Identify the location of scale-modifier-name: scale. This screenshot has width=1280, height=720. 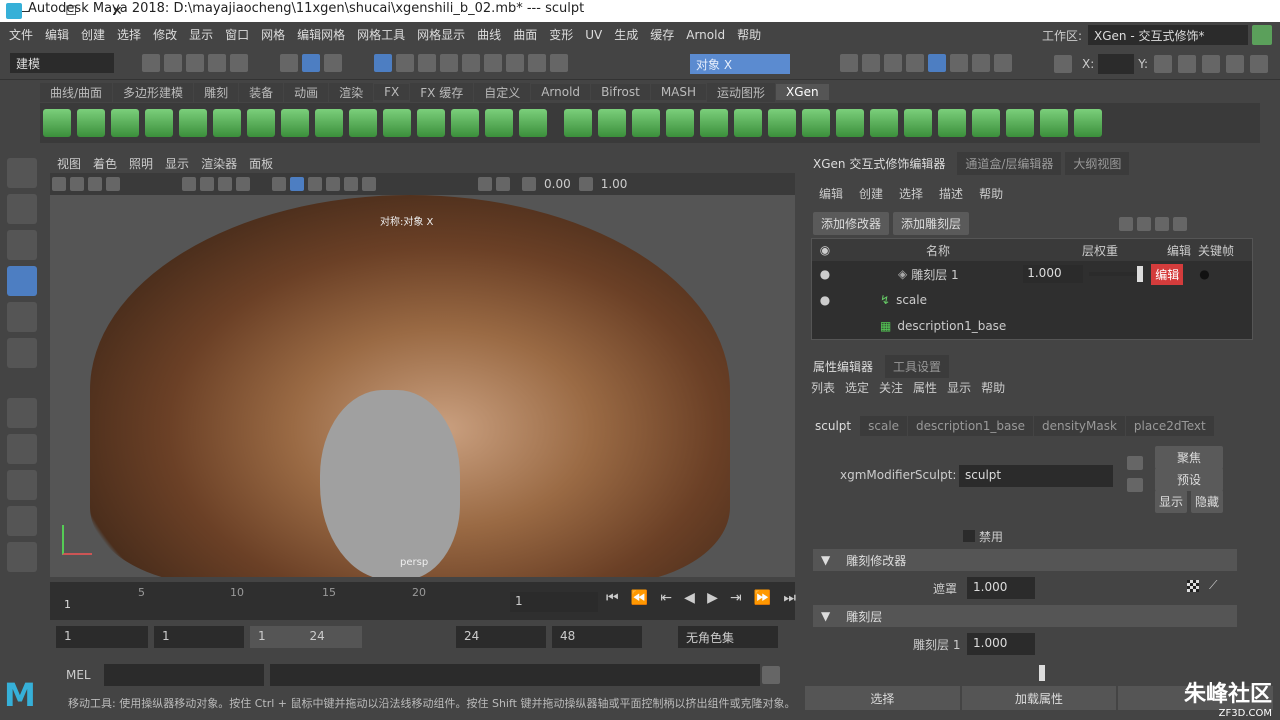
(911, 300).